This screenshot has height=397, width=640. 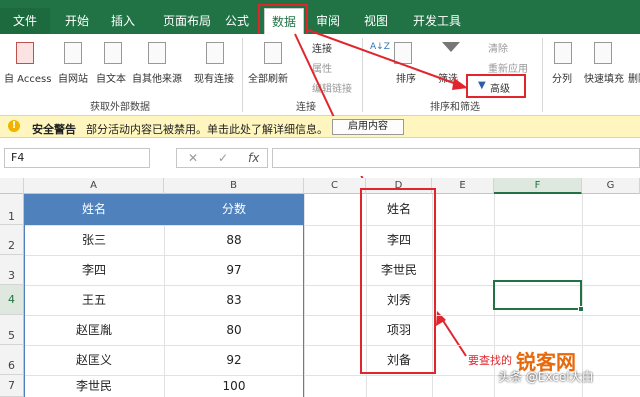 I want to click on row-header-1: 1, so click(x=12, y=209).